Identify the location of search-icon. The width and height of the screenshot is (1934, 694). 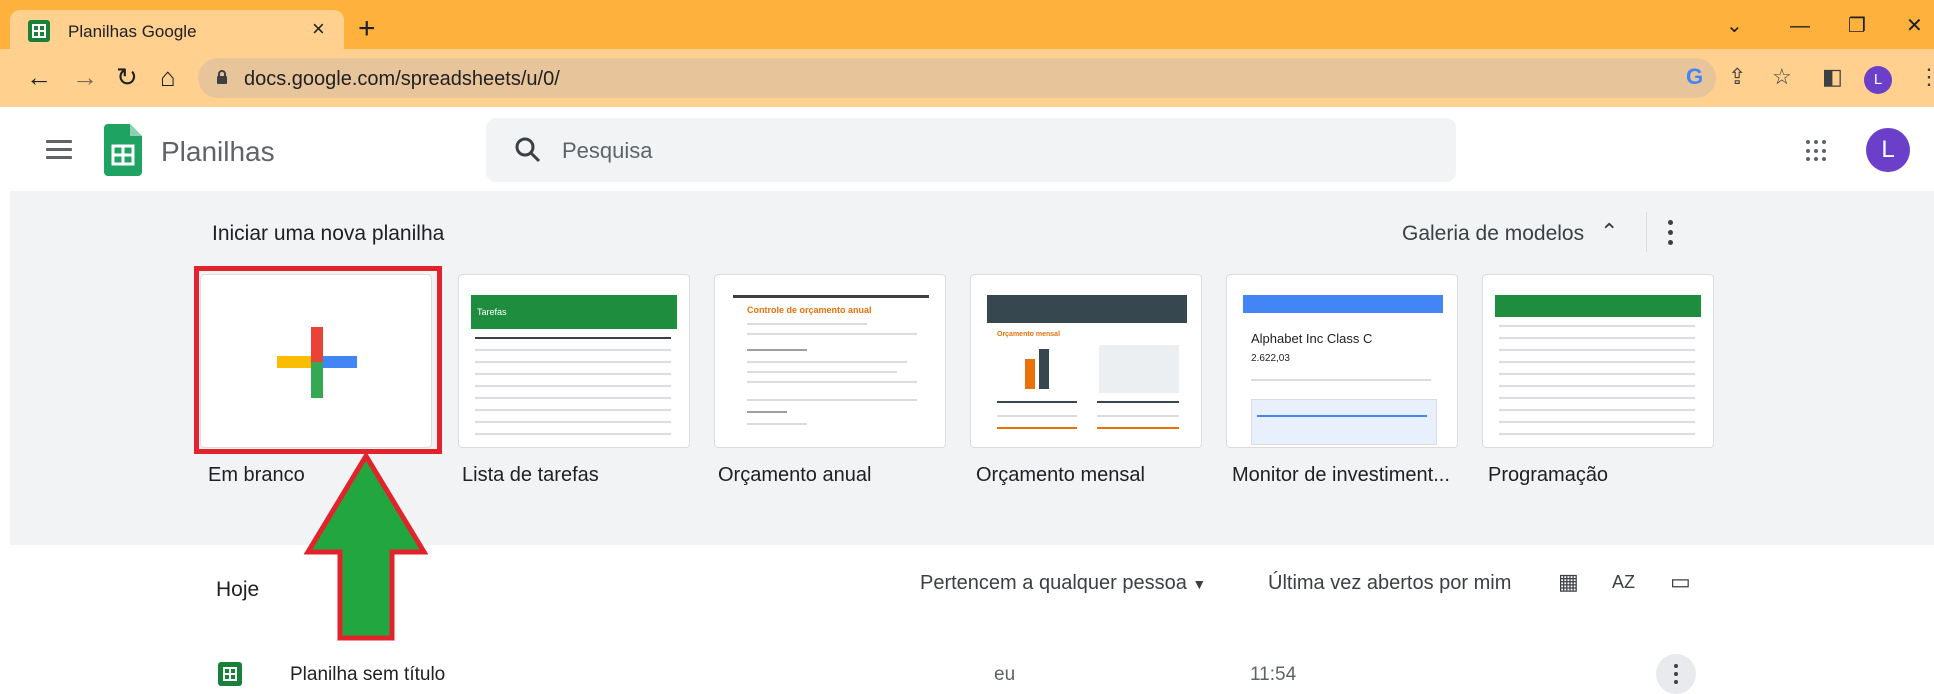
(528, 150).